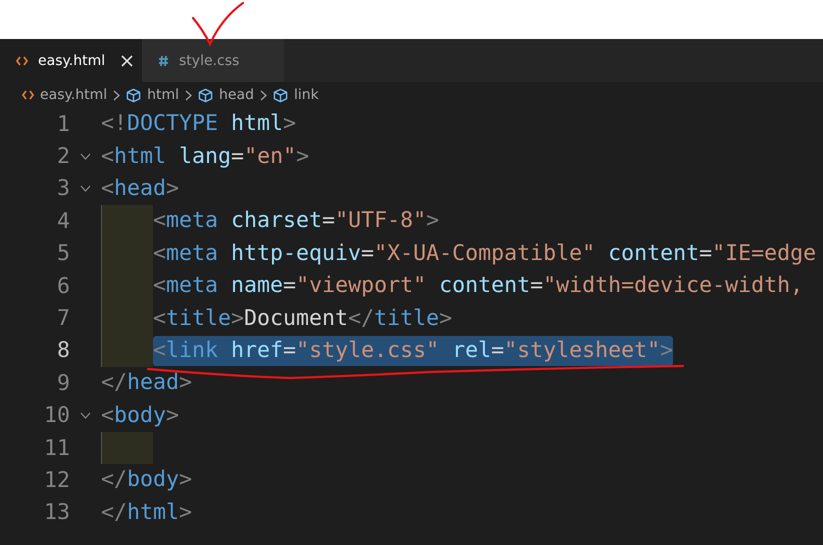 This screenshot has width=823, height=545. Describe the element at coordinates (63, 221) in the screenshot. I see `line-number: 4` at that location.